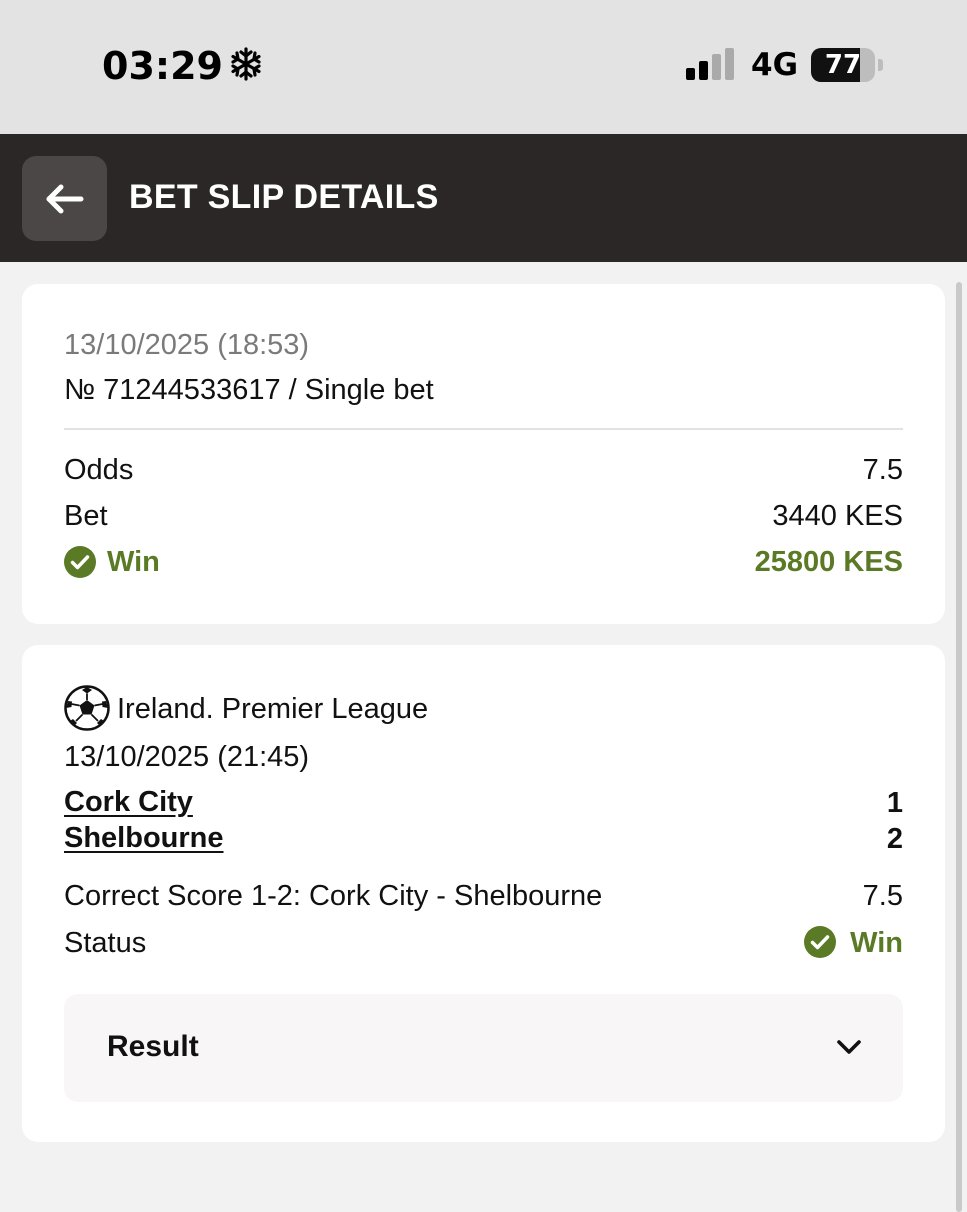 This screenshot has height=1212, width=967. Describe the element at coordinates (153, 1046) in the screenshot. I see `result-label: Result` at that location.